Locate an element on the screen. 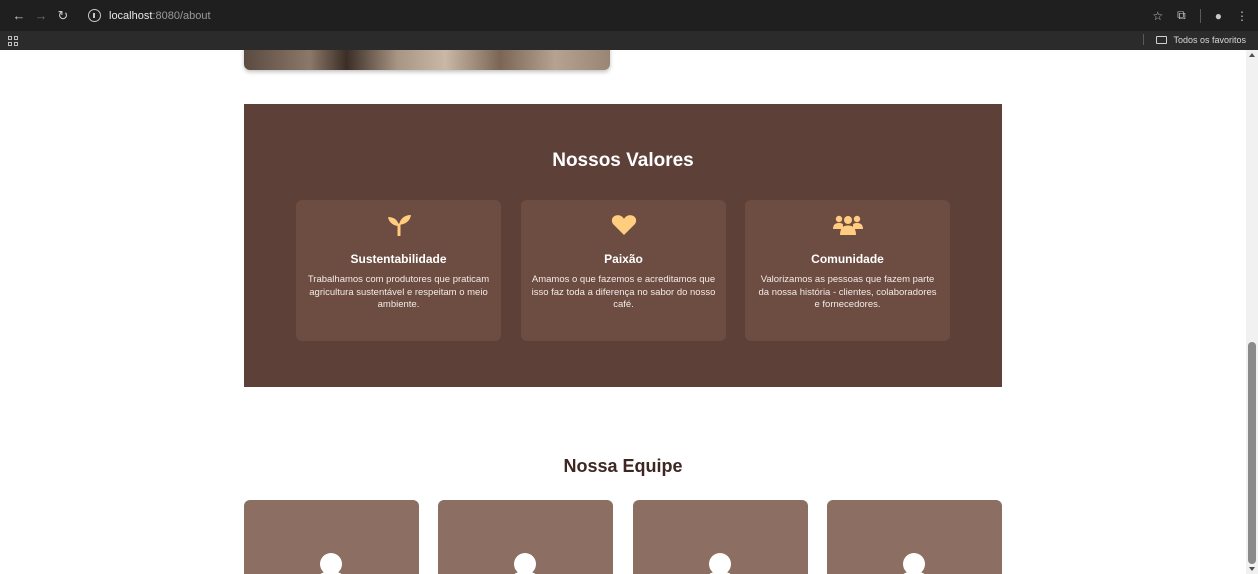 The height and width of the screenshot is (574, 1258). bookmarks-divider is located at coordinates (1144, 39).